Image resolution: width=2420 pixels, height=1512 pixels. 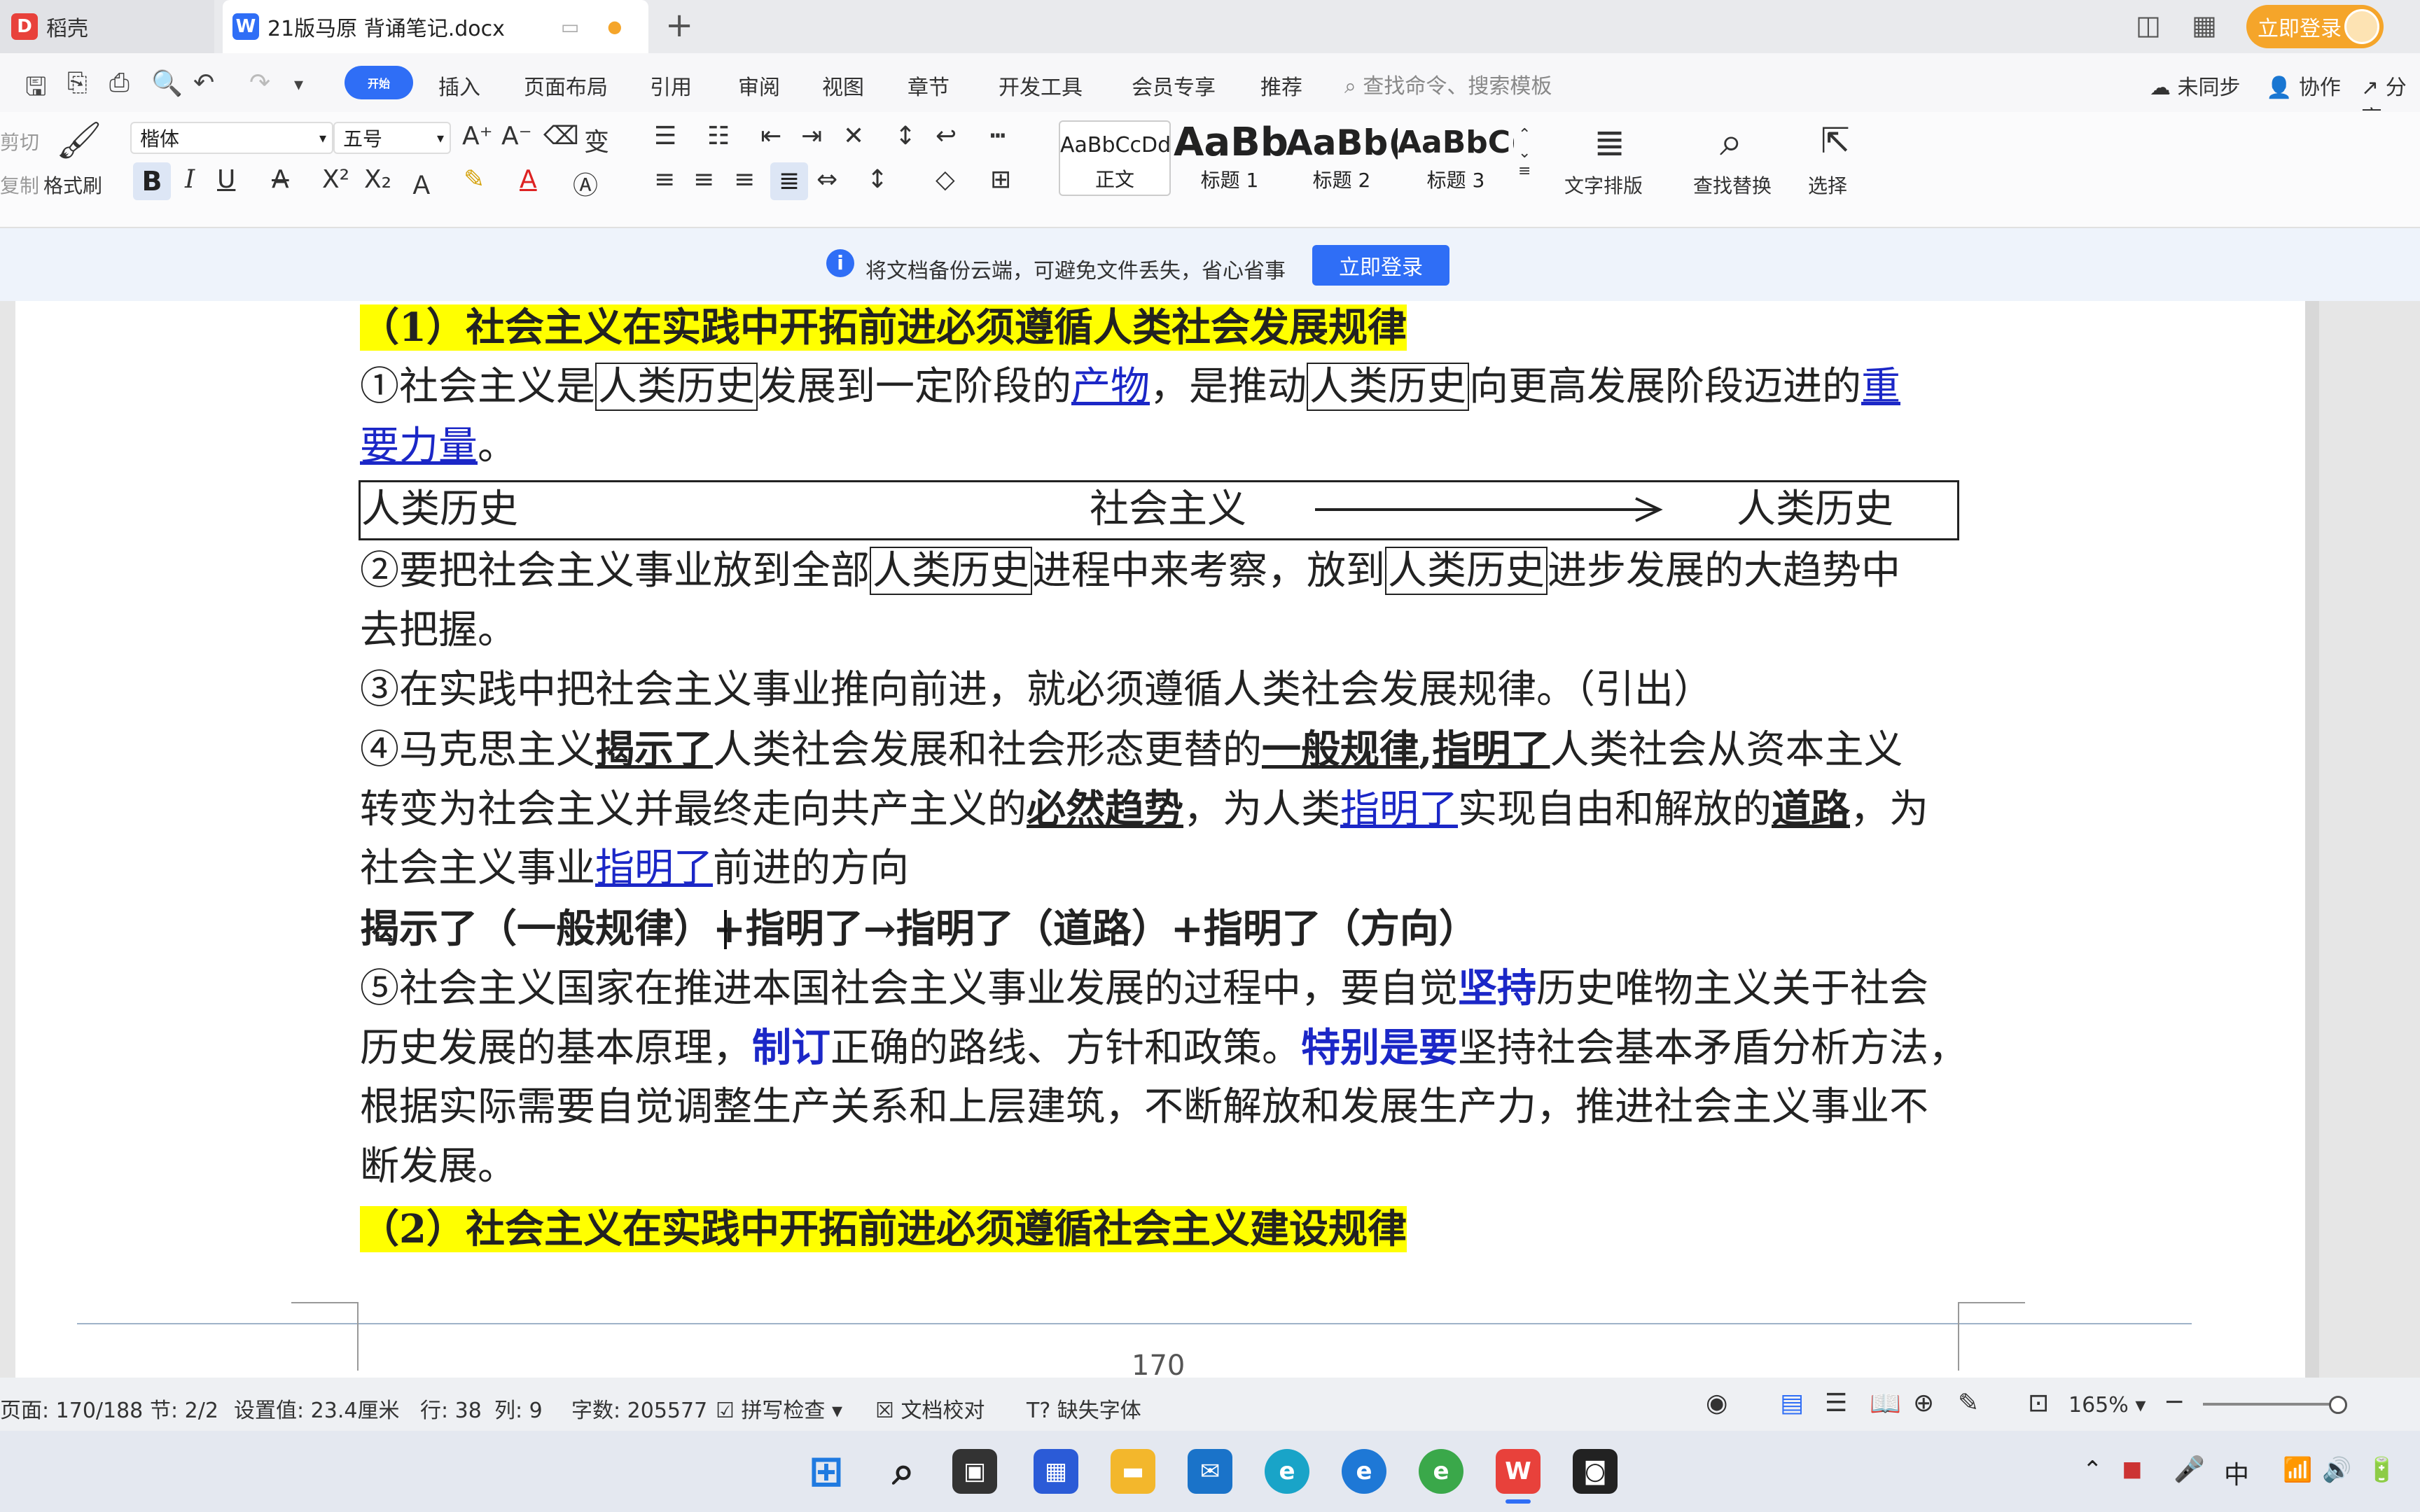 I want to click on font-size-select: 五号 ▾, so click(x=392, y=138).